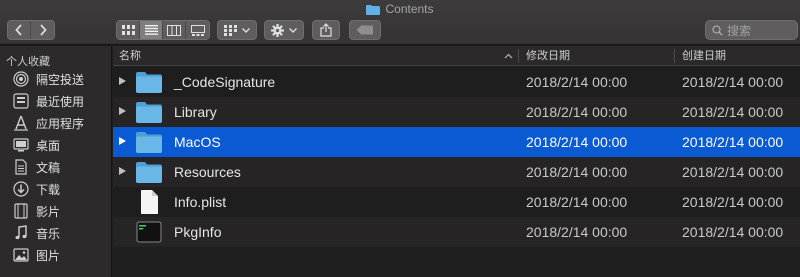 This screenshot has width=800, height=277. I want to click on sidebar-item-label: 最近使用, so click(60, 101).